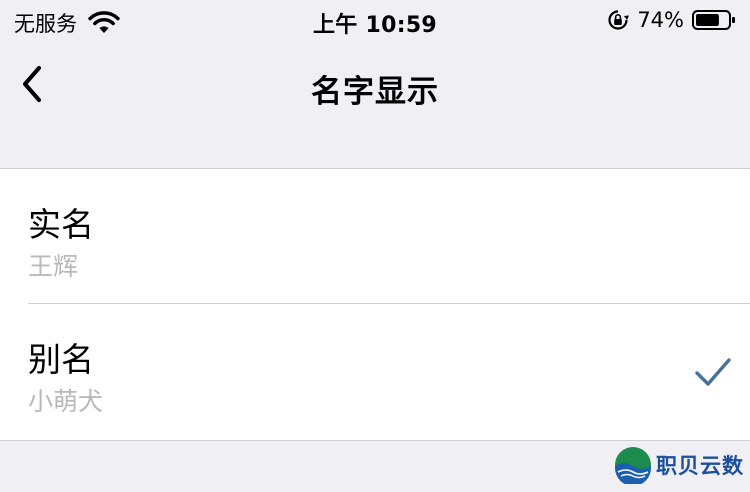  What do you see at coordinates (61, 359) in the screenshot?
I see `option-title: 别名` at bounding box center [61, 359].